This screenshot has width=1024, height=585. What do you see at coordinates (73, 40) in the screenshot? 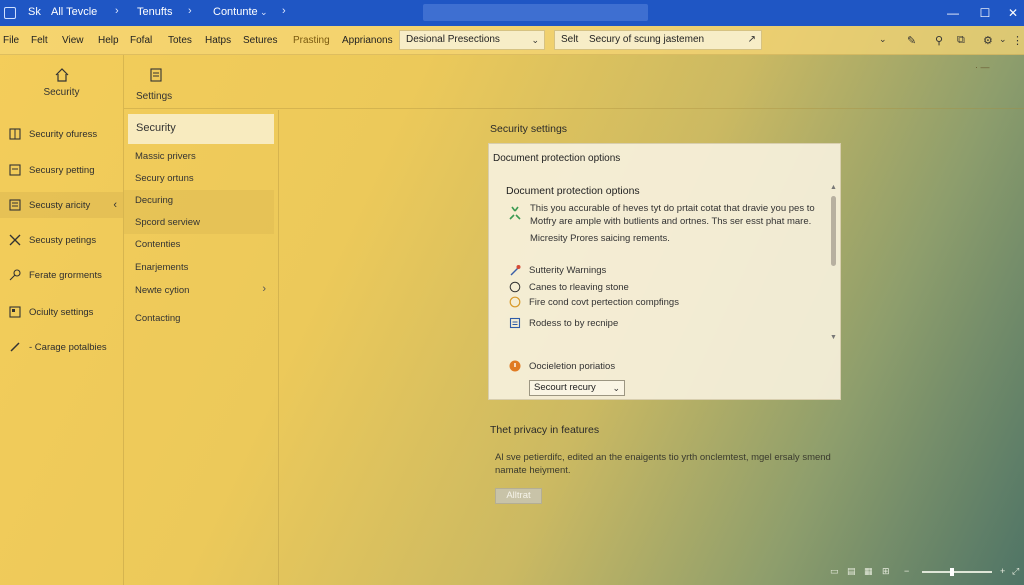
I see `menu-view: View` at bounding box center [73, 40].